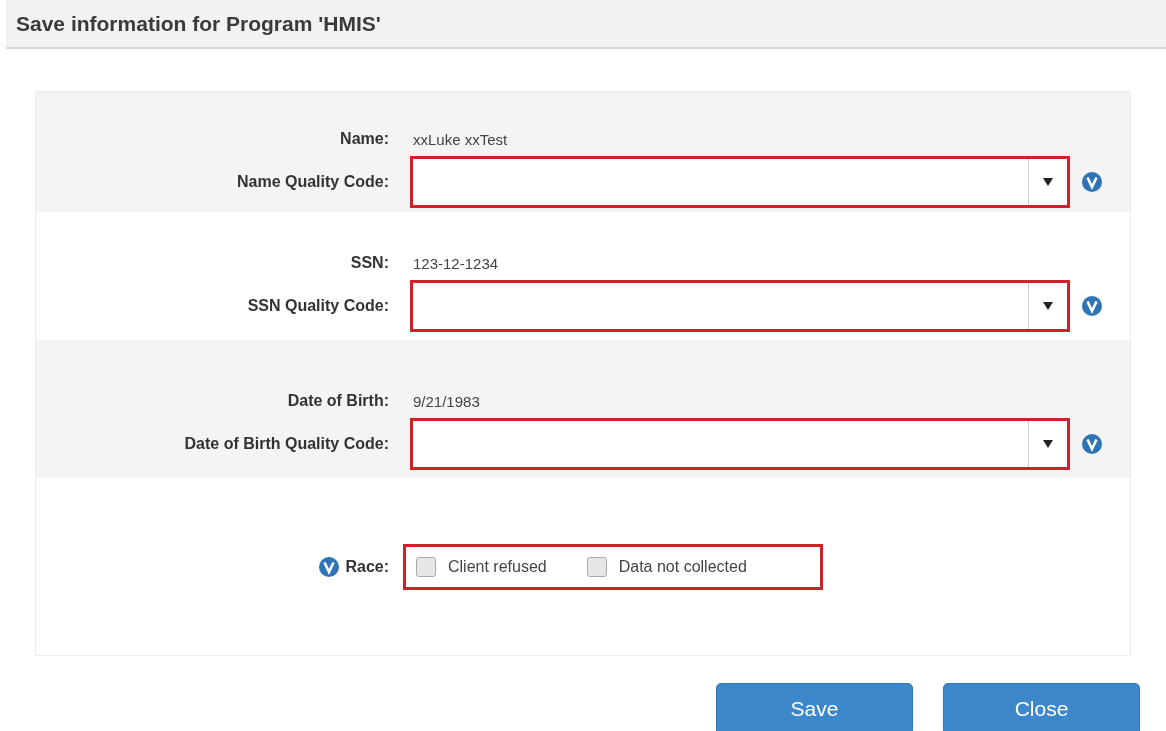 The image size is (1166, 731). What do you see at coordinates (814, 707) in the screenshot?
I see `dialog-button: Save` at bounding box center [814, 707].